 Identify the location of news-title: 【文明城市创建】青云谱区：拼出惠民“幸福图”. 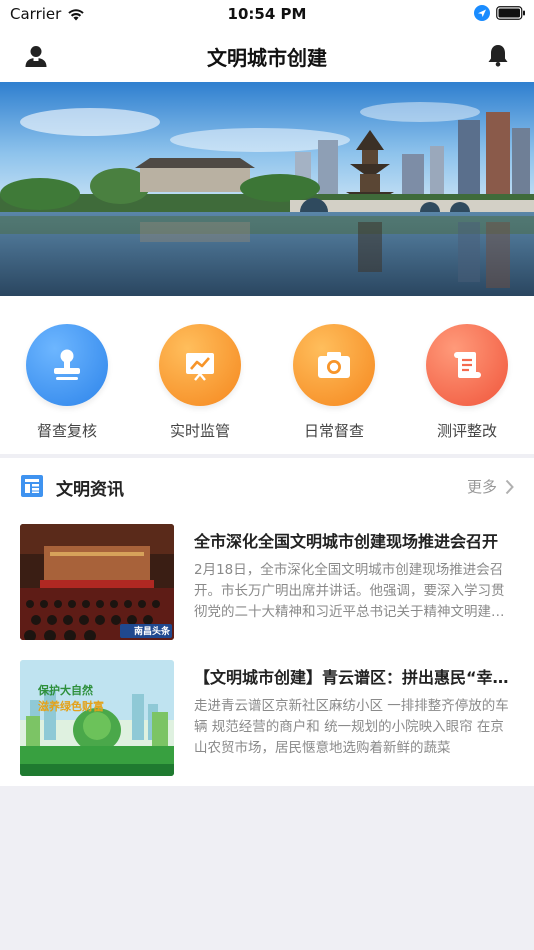
(353, 677).